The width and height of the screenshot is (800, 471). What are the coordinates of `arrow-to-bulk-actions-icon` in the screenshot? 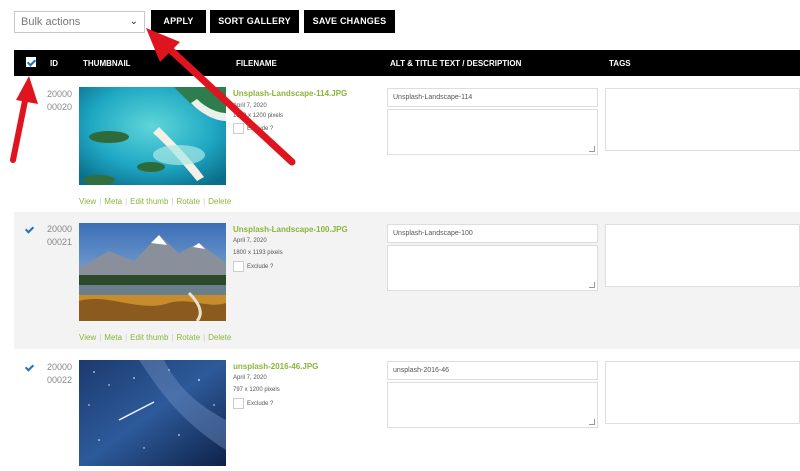 It's located at (221, 97).